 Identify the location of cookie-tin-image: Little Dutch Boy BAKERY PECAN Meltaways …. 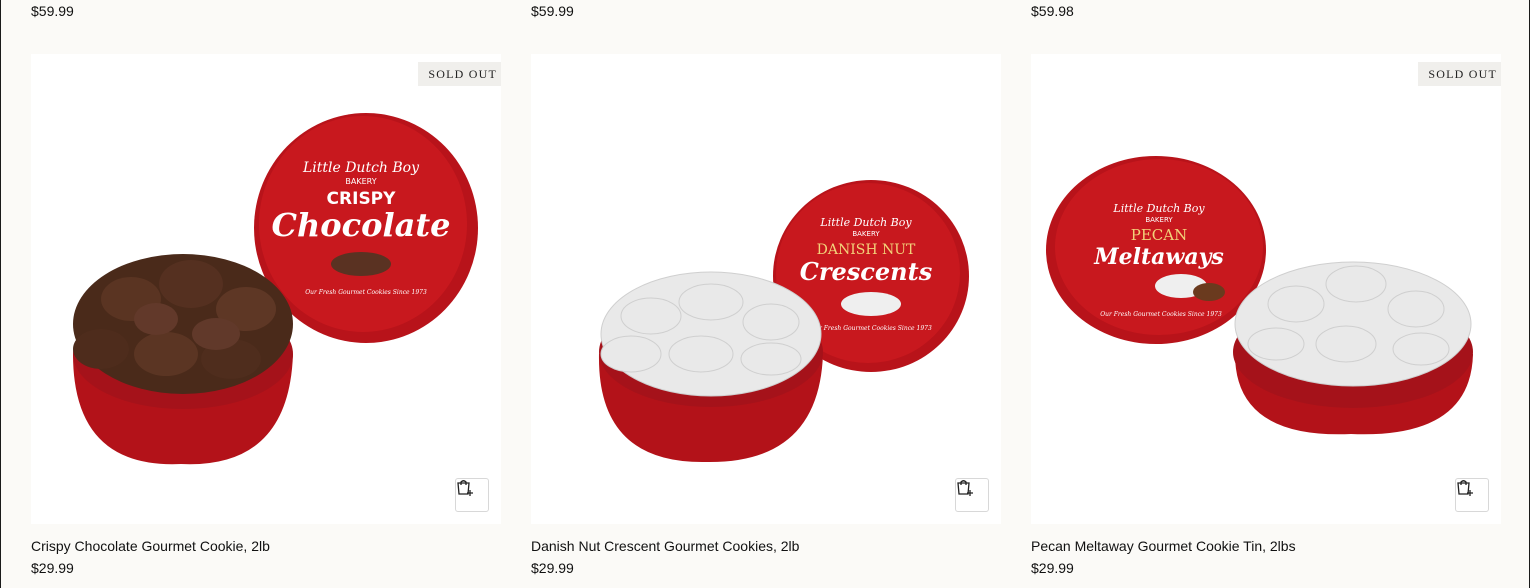
(1259, 295).